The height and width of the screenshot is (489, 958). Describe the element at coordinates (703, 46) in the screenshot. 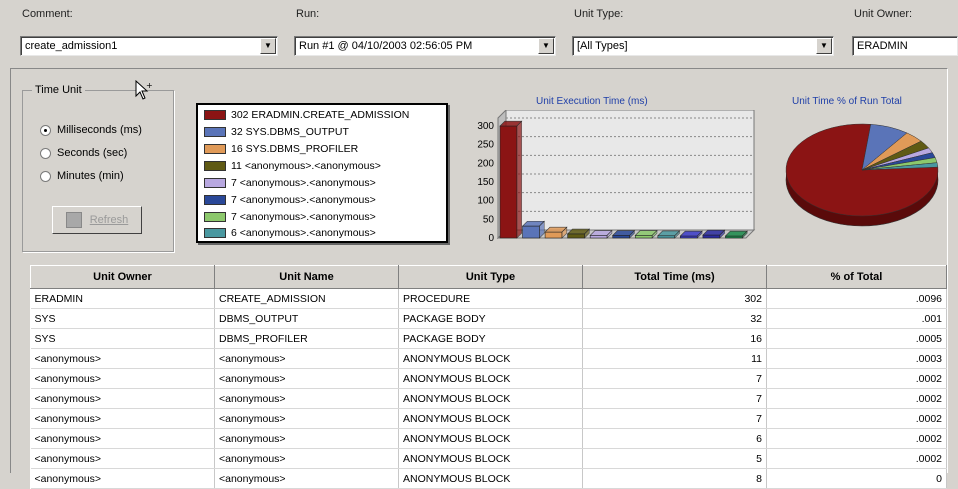

I see `unit-type-combobox: [All Types] ▼` at that location.